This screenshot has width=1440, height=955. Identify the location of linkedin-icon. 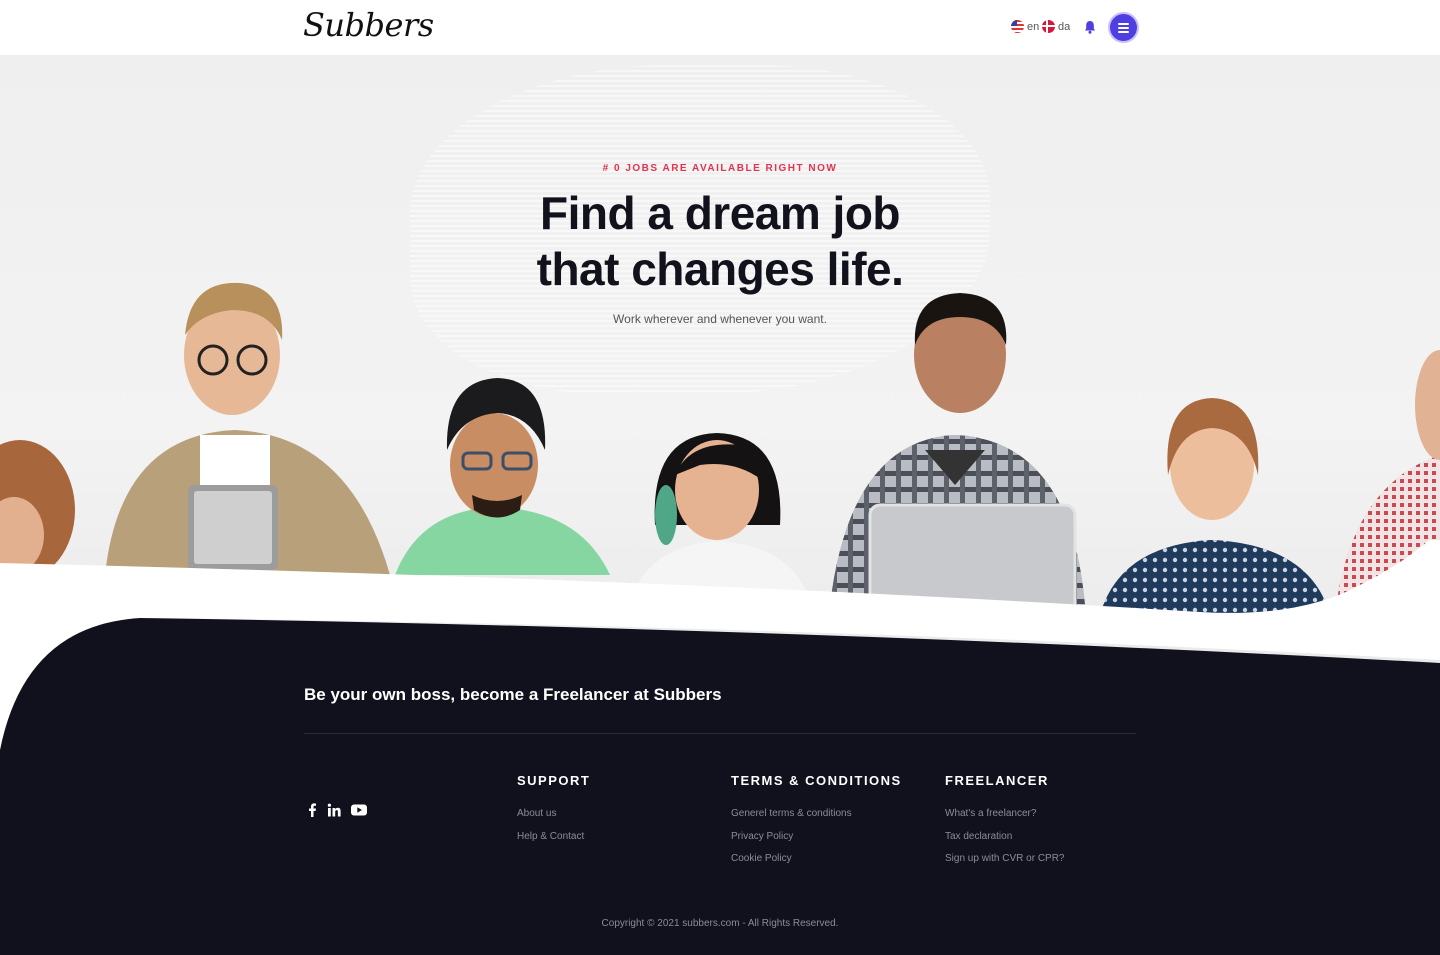
(334, 810).